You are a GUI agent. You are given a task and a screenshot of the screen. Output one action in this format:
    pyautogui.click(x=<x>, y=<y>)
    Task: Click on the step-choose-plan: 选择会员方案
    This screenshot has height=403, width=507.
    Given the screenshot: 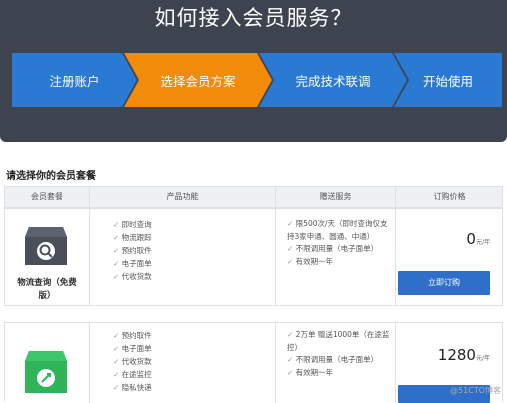 What is the action you would take?
    pyautogui.click(x=198, y=80)
    